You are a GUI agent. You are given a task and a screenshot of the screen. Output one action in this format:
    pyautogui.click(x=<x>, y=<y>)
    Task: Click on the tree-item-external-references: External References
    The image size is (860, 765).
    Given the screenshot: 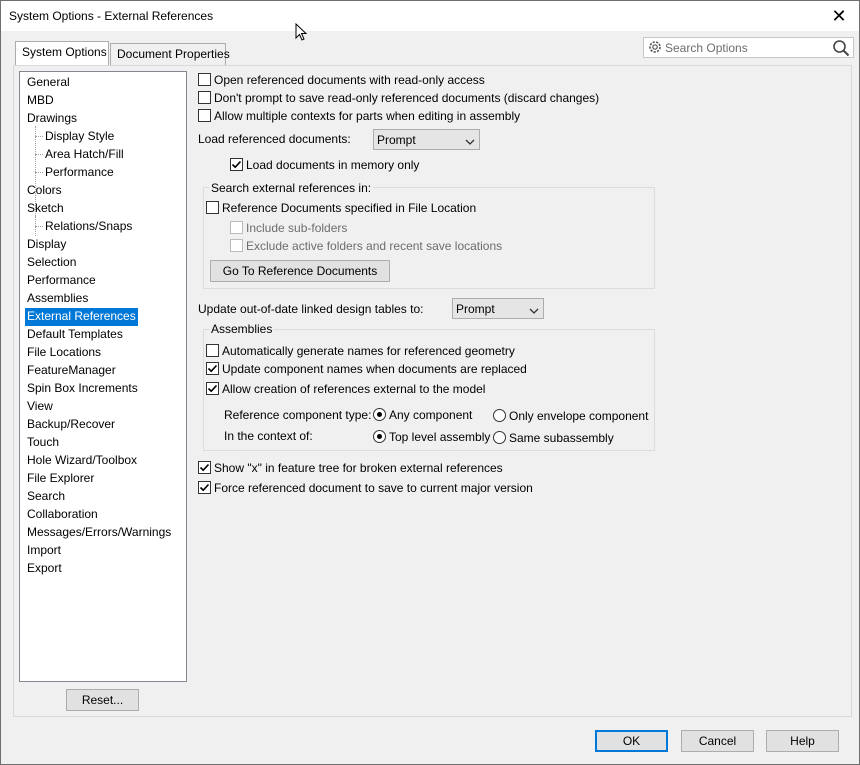 What is the action you would take?
    pyautogui.click(x=81, y=317)
    